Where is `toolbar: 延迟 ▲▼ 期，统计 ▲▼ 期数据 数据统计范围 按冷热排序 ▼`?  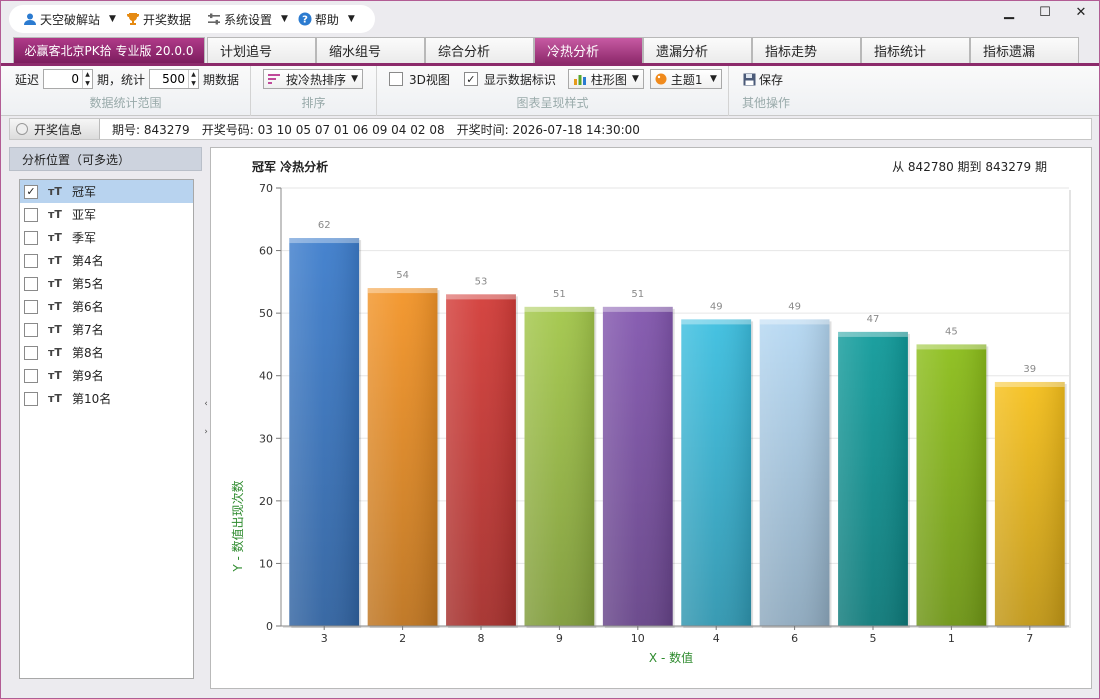 toolbar: 延迟 ▲▼ 期，统计 ▲▼ 期数据 数据统计范围 按冷热排序 ▼ is located at coordinates (550, 91).